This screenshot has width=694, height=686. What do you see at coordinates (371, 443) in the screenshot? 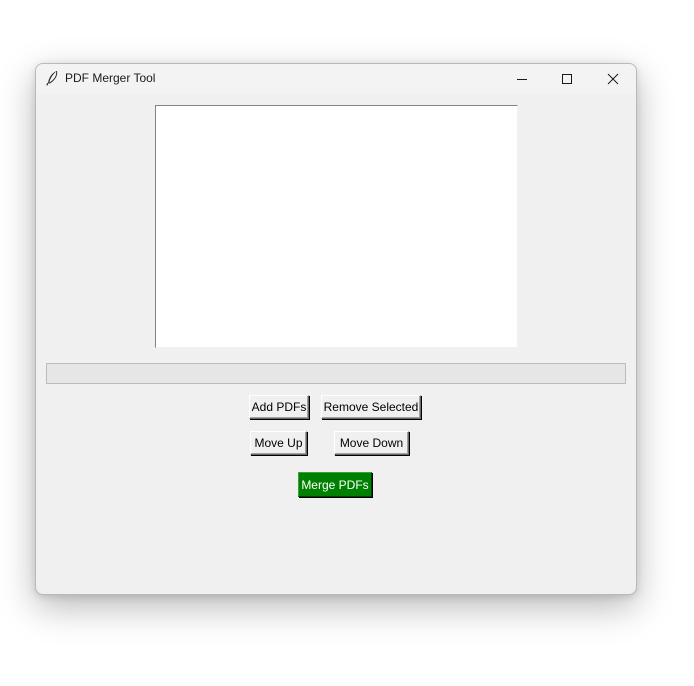
I see `move-down-button: Move Down` at bounding box center [371, 443].